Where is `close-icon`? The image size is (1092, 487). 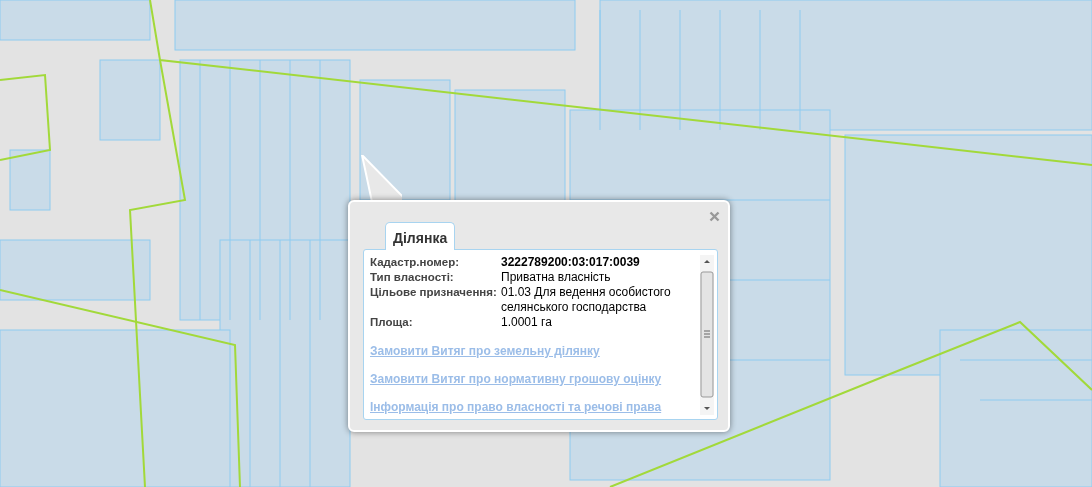
close-icon is located at coordinates (714, 216).